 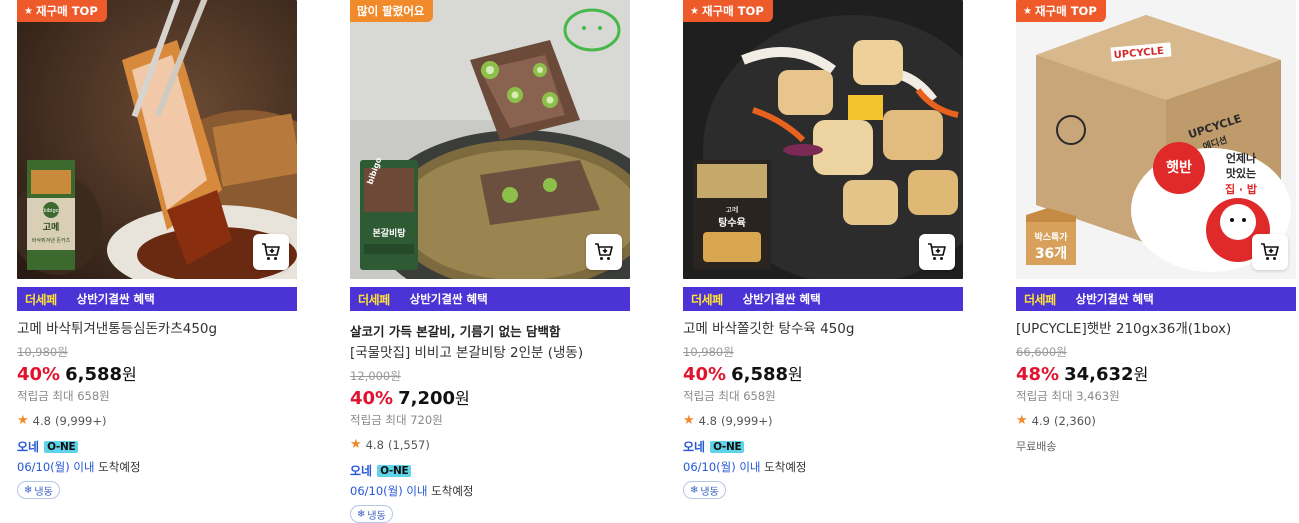 I want to click on svg-text: 햇반, so click(x=1179, y=167).